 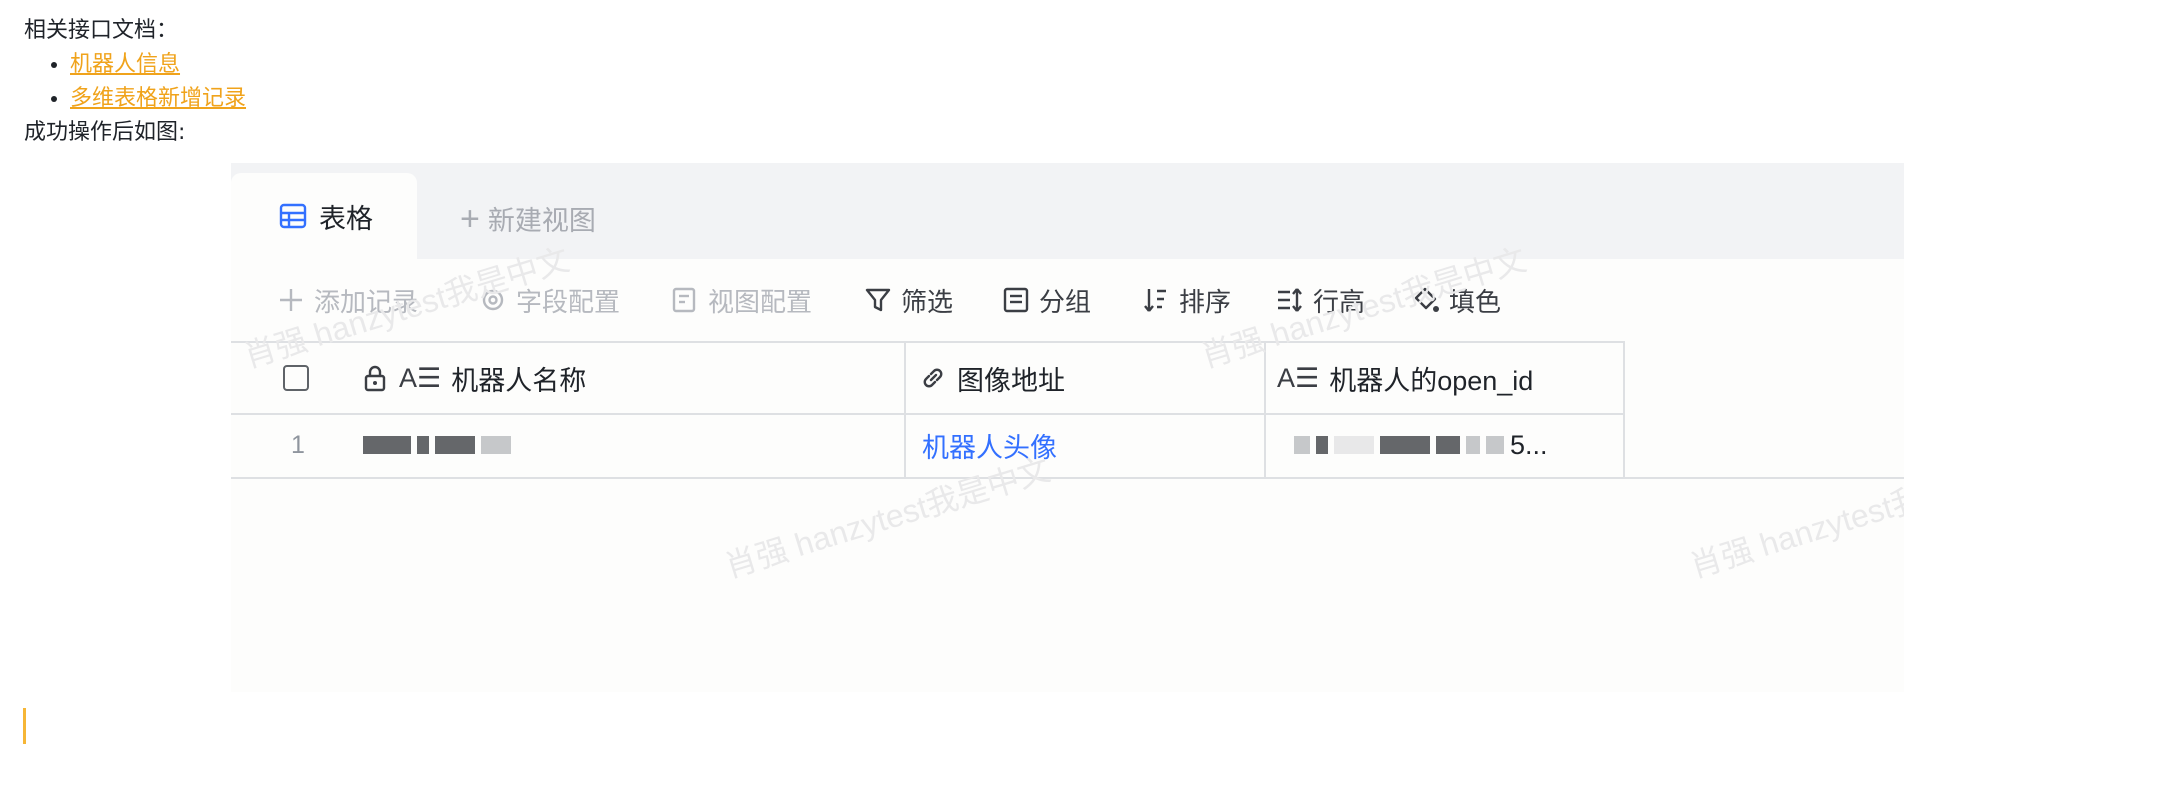 I want to click on column-header-robot-name: A☰ 机器人名称, so click(x=473, y=378).